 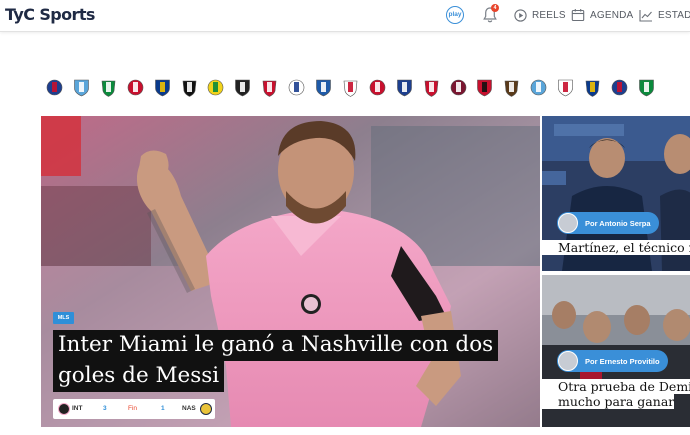 What do you see at coordinates (592, 87) in the screenshot?
I see `team-crest-icon: Rosario Central` at bounding box center [592, 87].